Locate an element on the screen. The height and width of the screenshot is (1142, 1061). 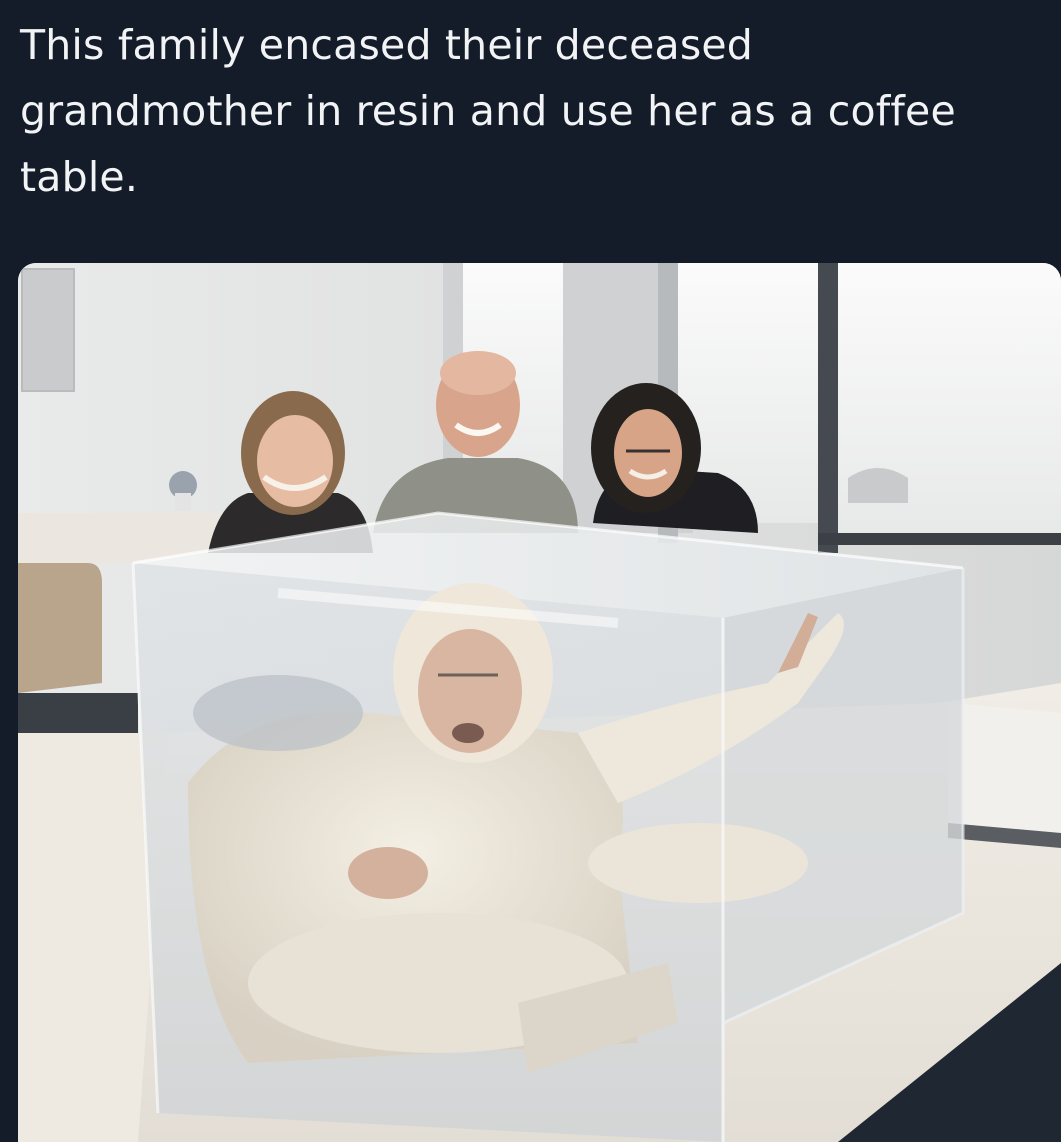
laptop is located at coordinates (1004, 768).